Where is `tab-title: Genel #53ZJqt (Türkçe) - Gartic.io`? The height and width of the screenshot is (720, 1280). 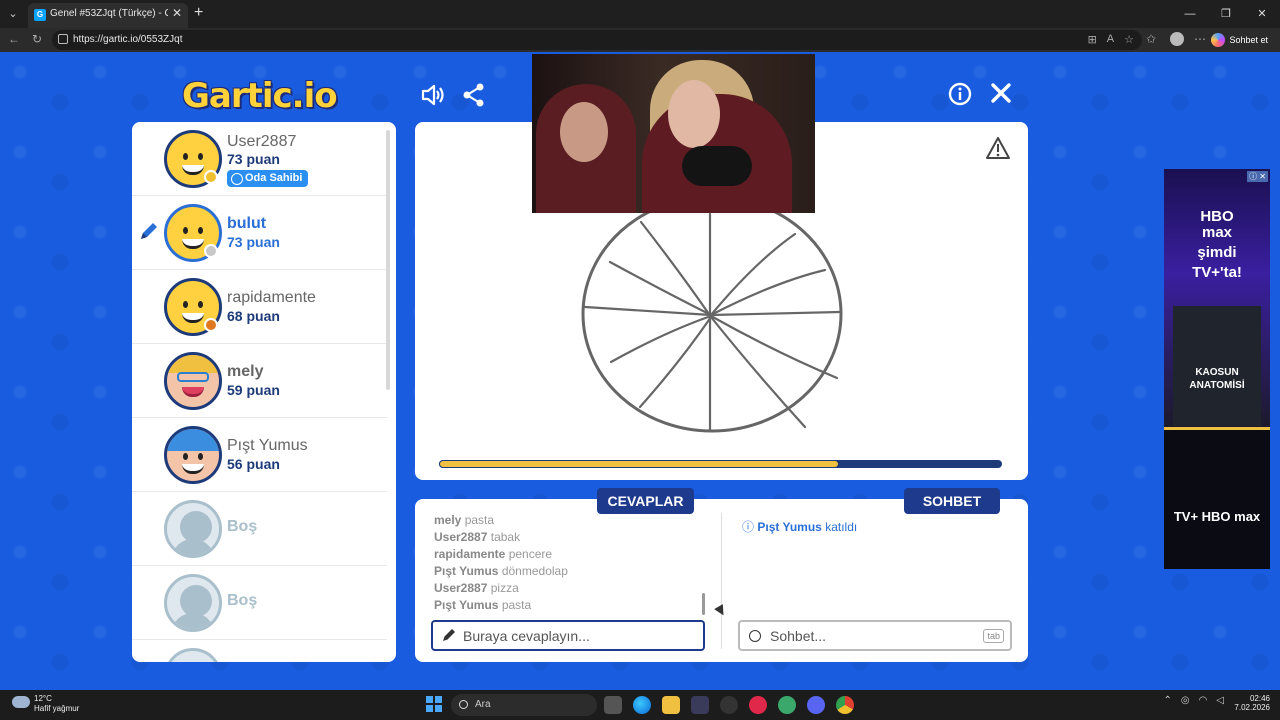
tab-title: Genel #53ZJqt (Türkçe) - Gartic.io is located at coordinates (109, 13).